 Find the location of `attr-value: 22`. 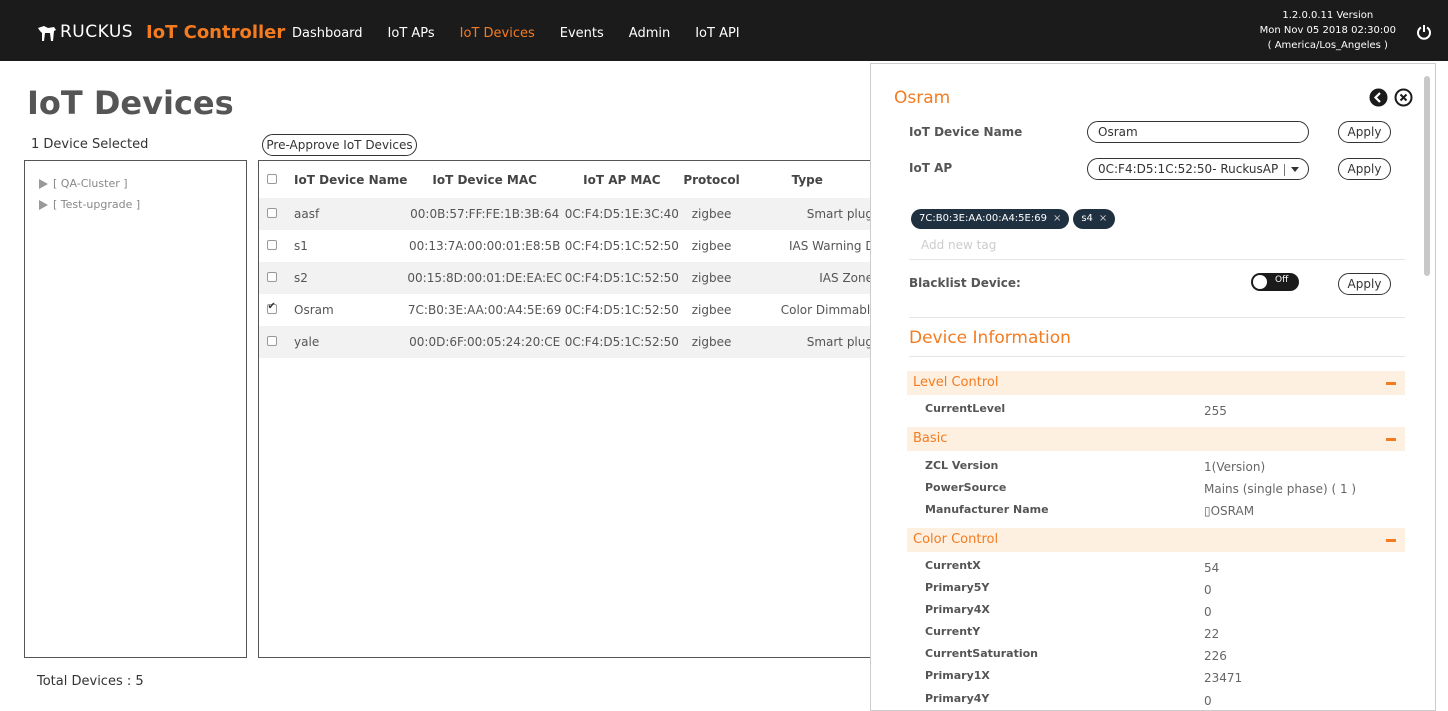

attr-value: 22 is located at coordinates (1212, 634).